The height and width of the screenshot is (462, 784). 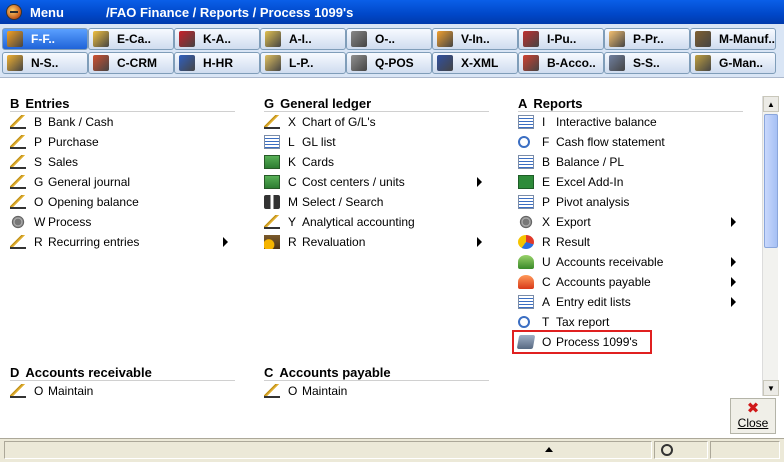 I want to click on process-icon, so click(x=526, y=342).